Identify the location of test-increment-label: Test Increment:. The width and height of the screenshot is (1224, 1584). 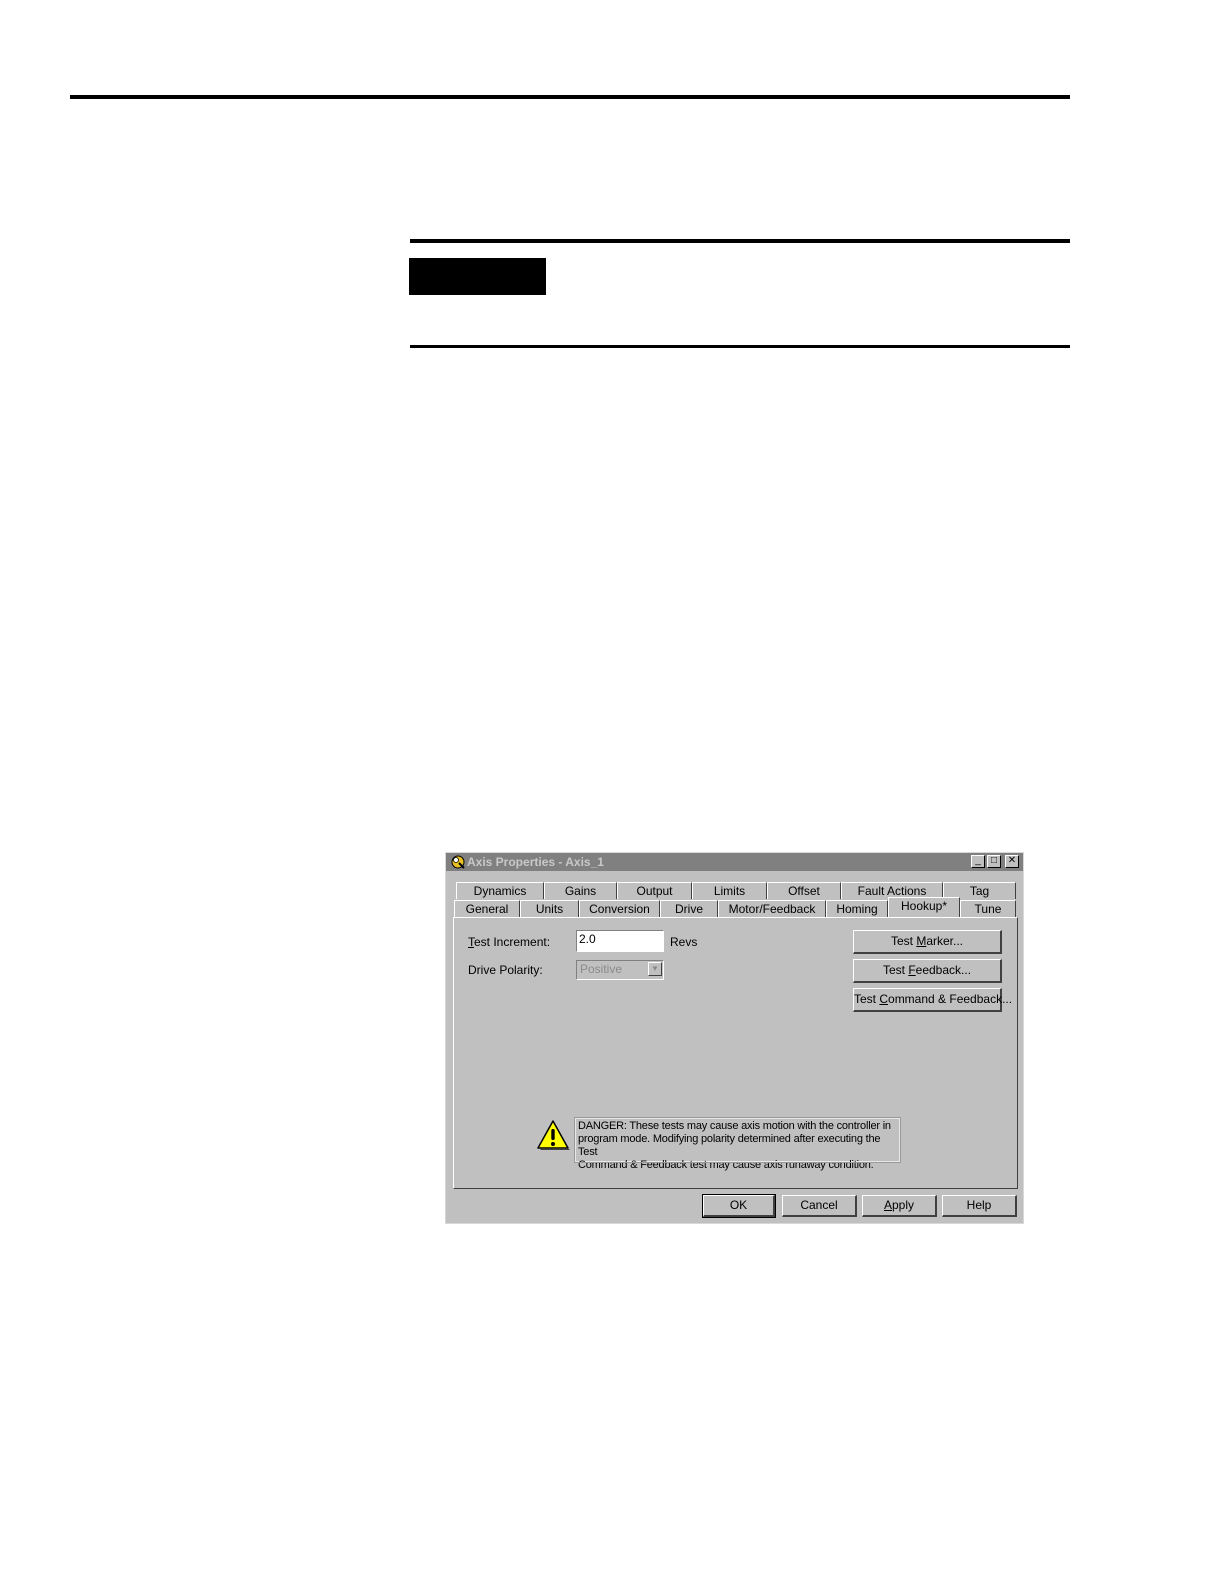
(509, 942).